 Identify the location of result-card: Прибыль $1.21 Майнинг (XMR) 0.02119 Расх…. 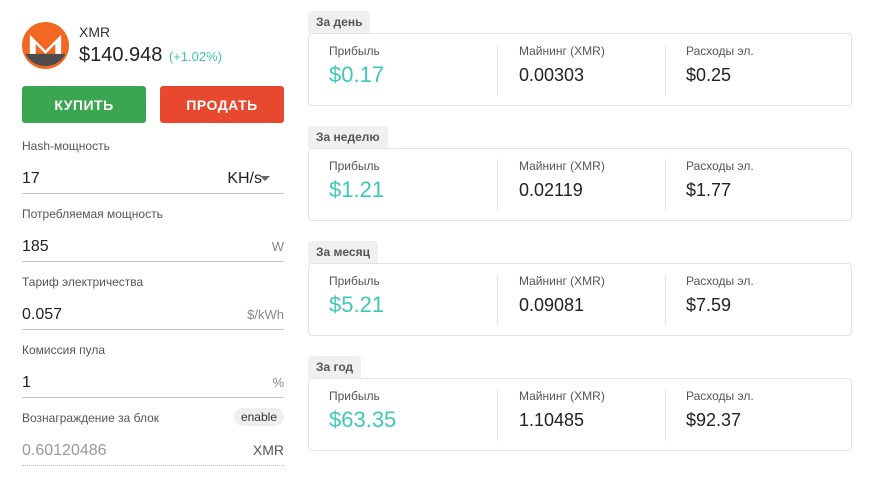
(580, 184).